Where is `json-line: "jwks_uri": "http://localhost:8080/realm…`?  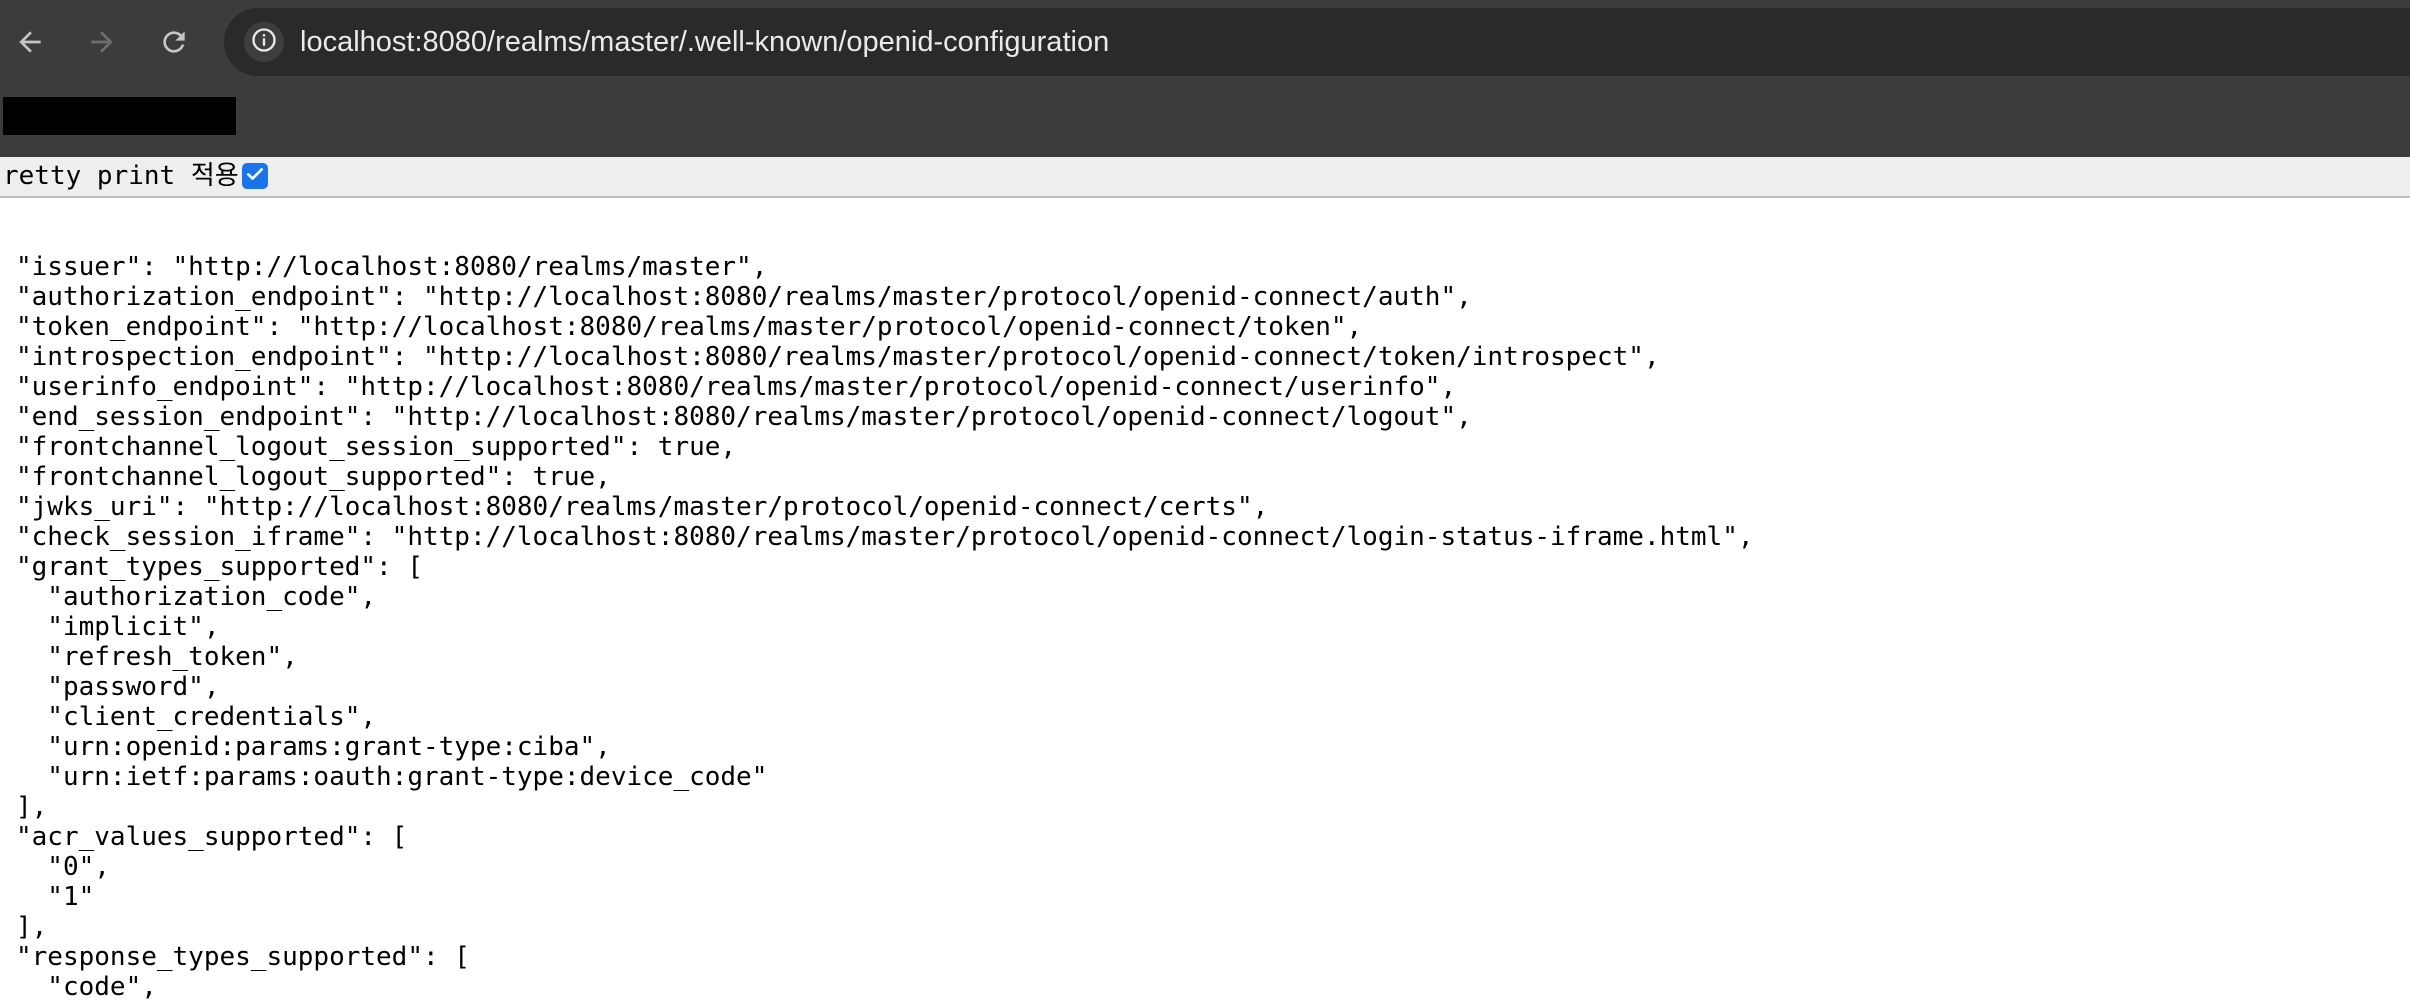
json-line: "jwks_uri": "http://localhost:8080/realm… is located at coordinates (642, 507).